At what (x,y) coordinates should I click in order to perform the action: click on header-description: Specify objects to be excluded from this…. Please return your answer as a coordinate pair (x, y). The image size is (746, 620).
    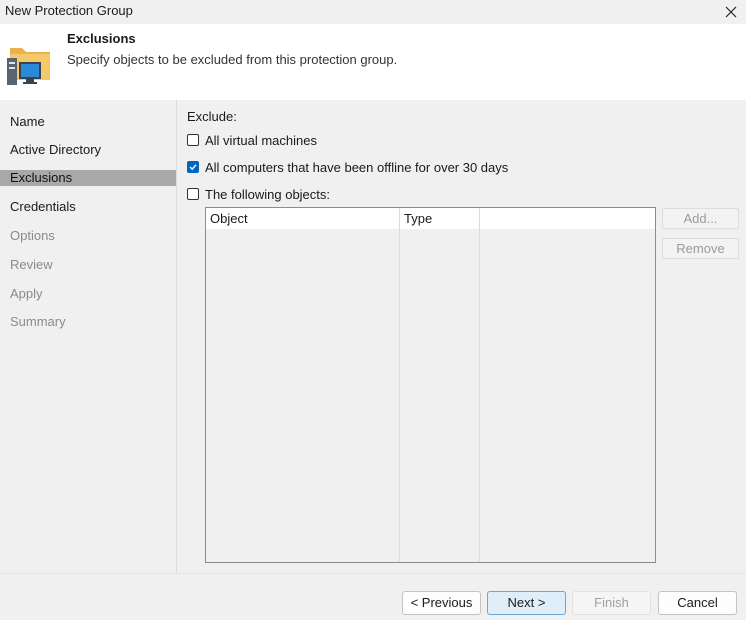
    Looking at the image, I should click on (232, 59).